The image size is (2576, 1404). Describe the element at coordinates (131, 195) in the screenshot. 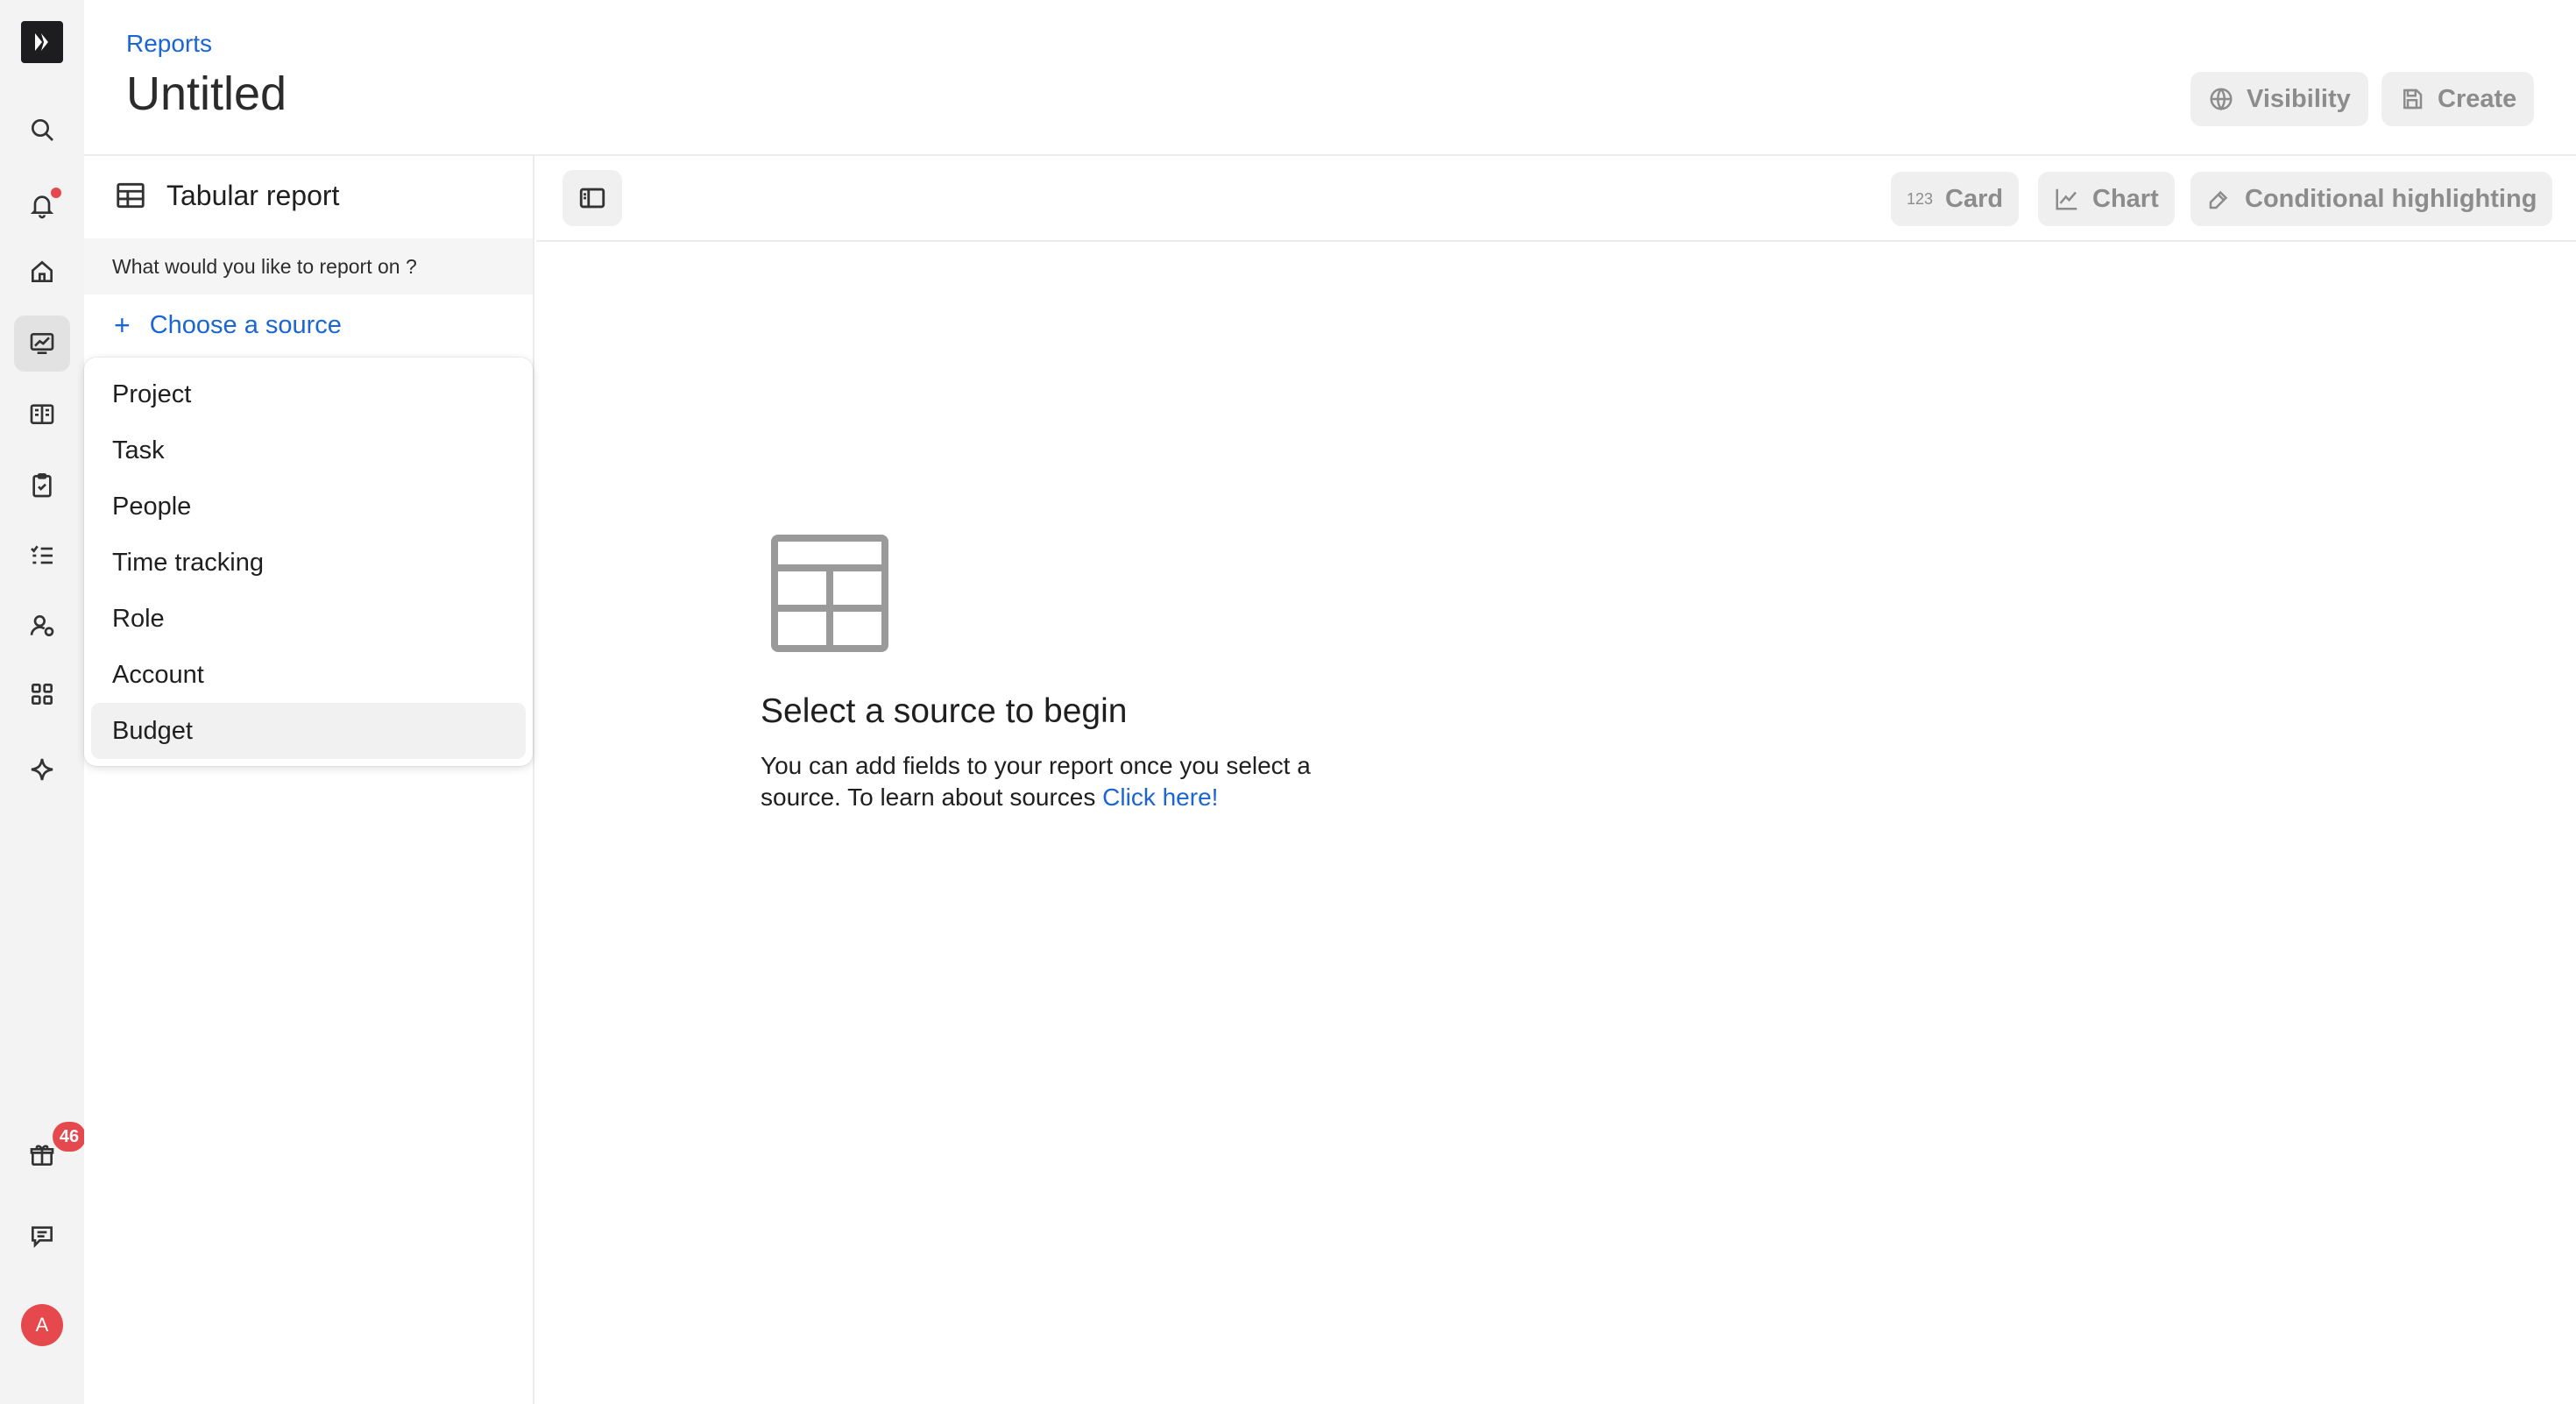

I see `table-icon` at that location.